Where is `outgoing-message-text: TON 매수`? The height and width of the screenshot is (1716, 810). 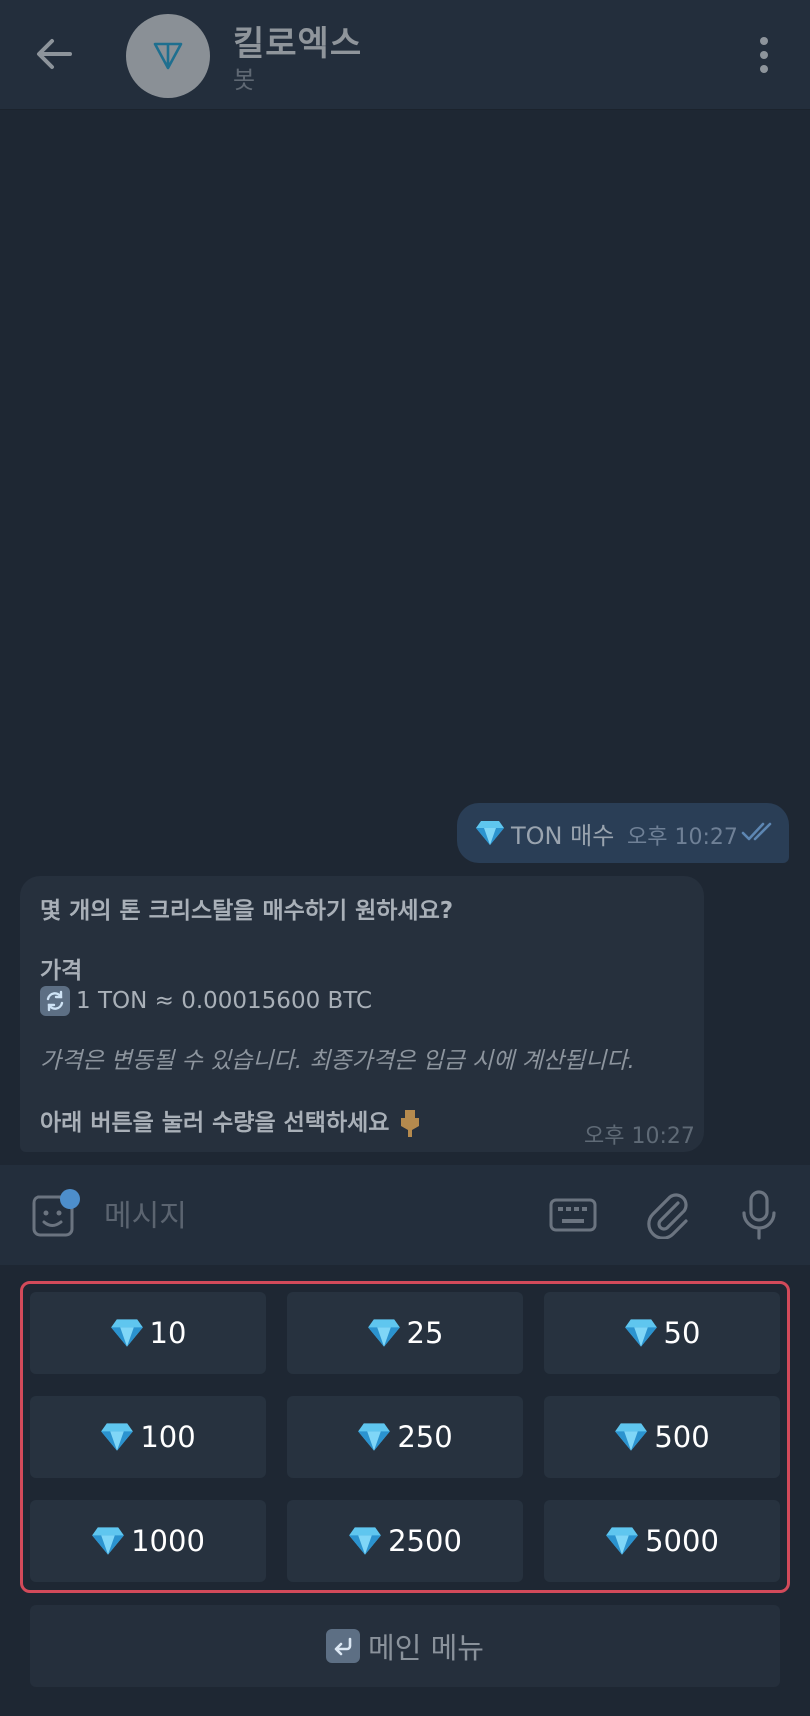 outgoing-message-text: TON 매수 is located at coordinates (544, 833).